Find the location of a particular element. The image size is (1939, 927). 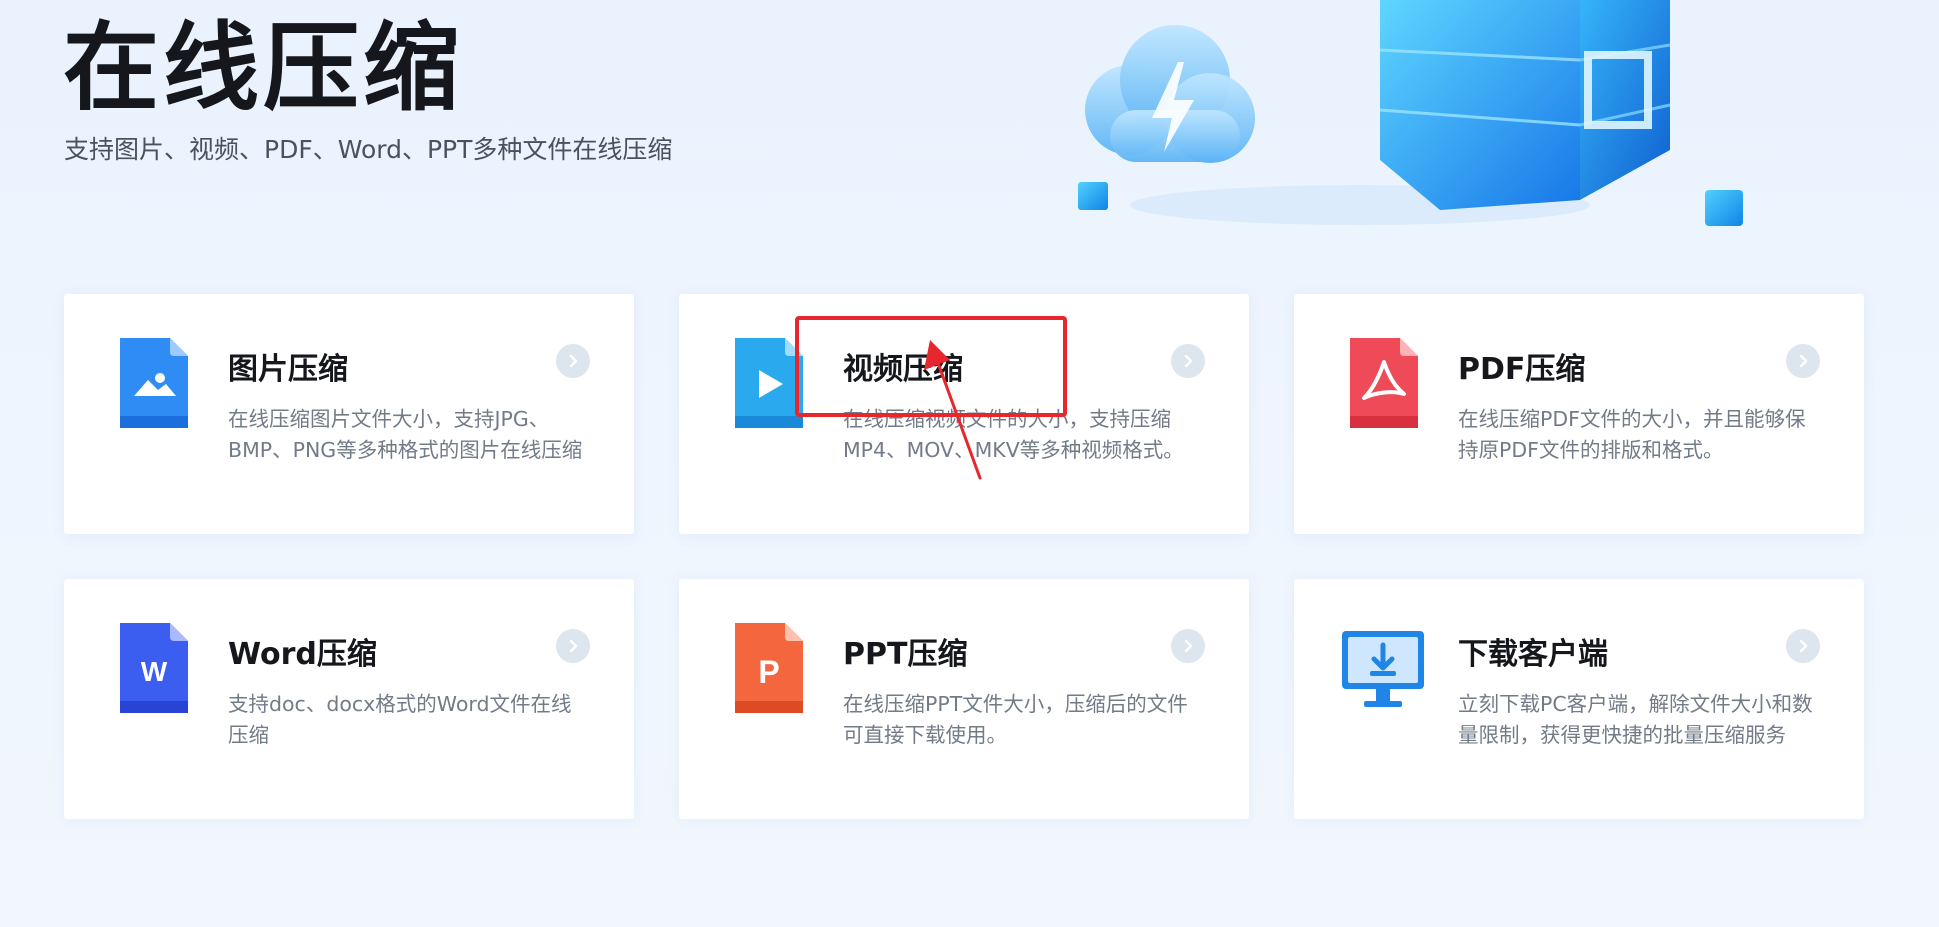

card-word-compress: W Word压缩 支持doc、docx格式的Word文件在线压缩 is located at coordinates (349, 699).